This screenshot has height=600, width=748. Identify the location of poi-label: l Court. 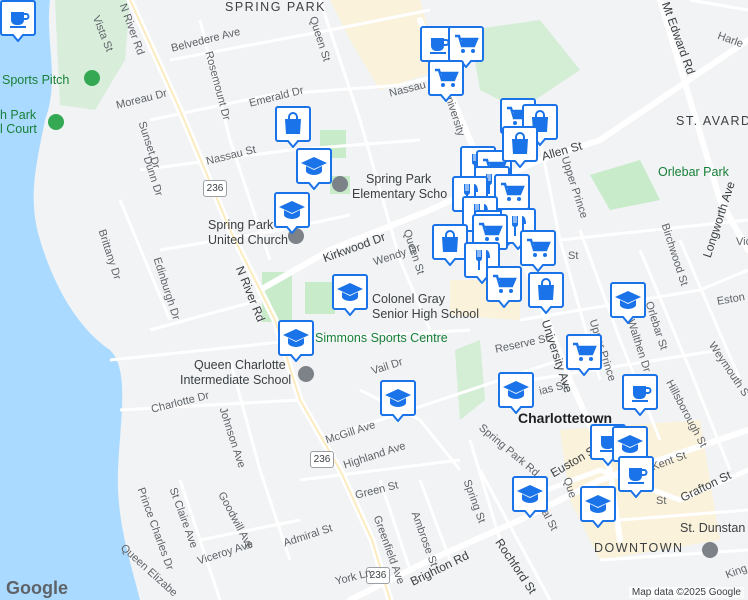
(18, 129).